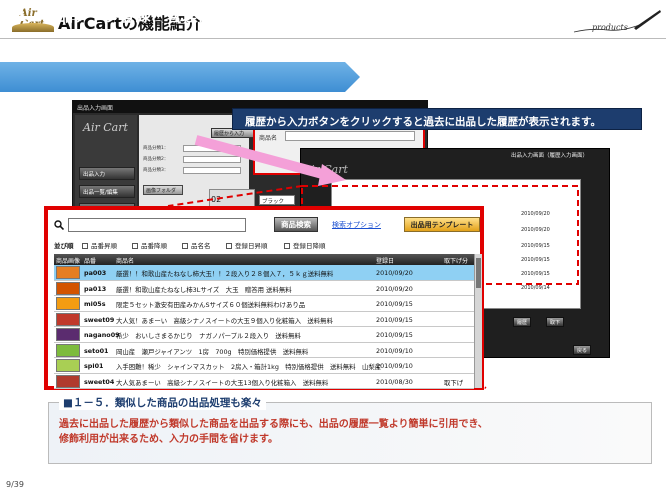 The height and width of the screenshot is (500, 666). Describe the element at coordinates (99, 245) in the screenshot. I see `sort-code-asc: 品番昇順` at that location.